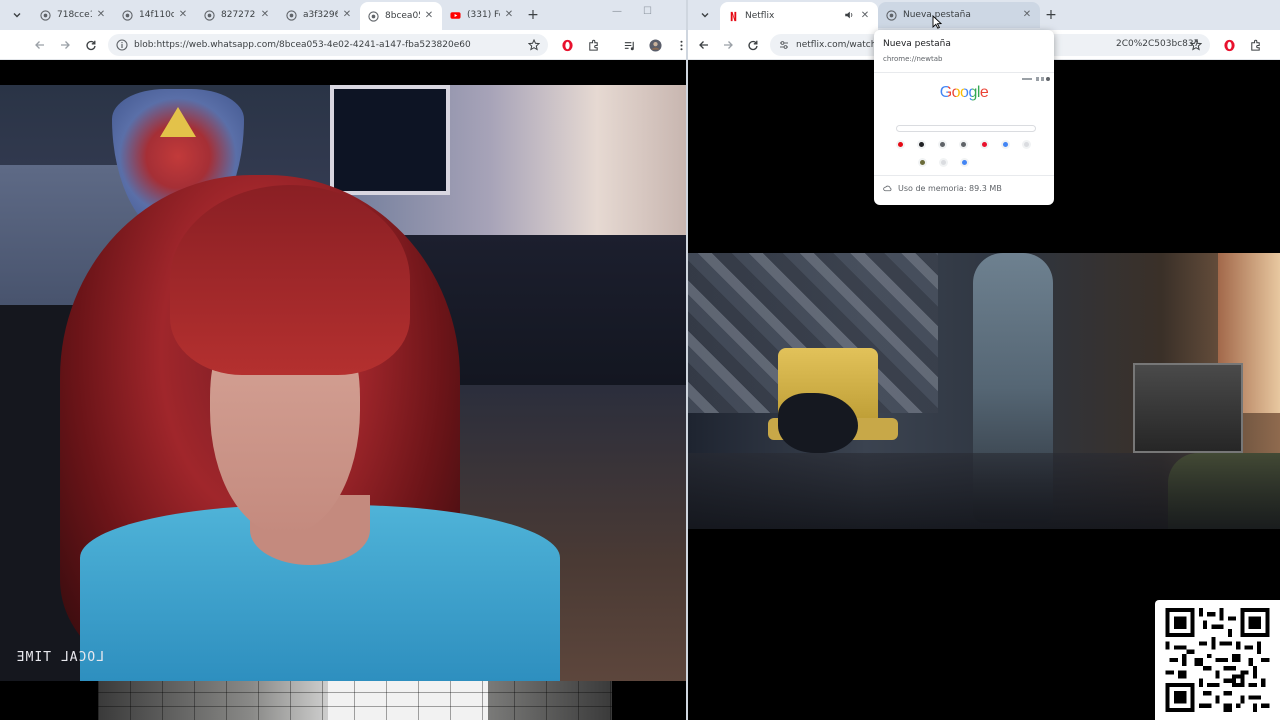  I want to click on qr-code, so click(1217, 660).